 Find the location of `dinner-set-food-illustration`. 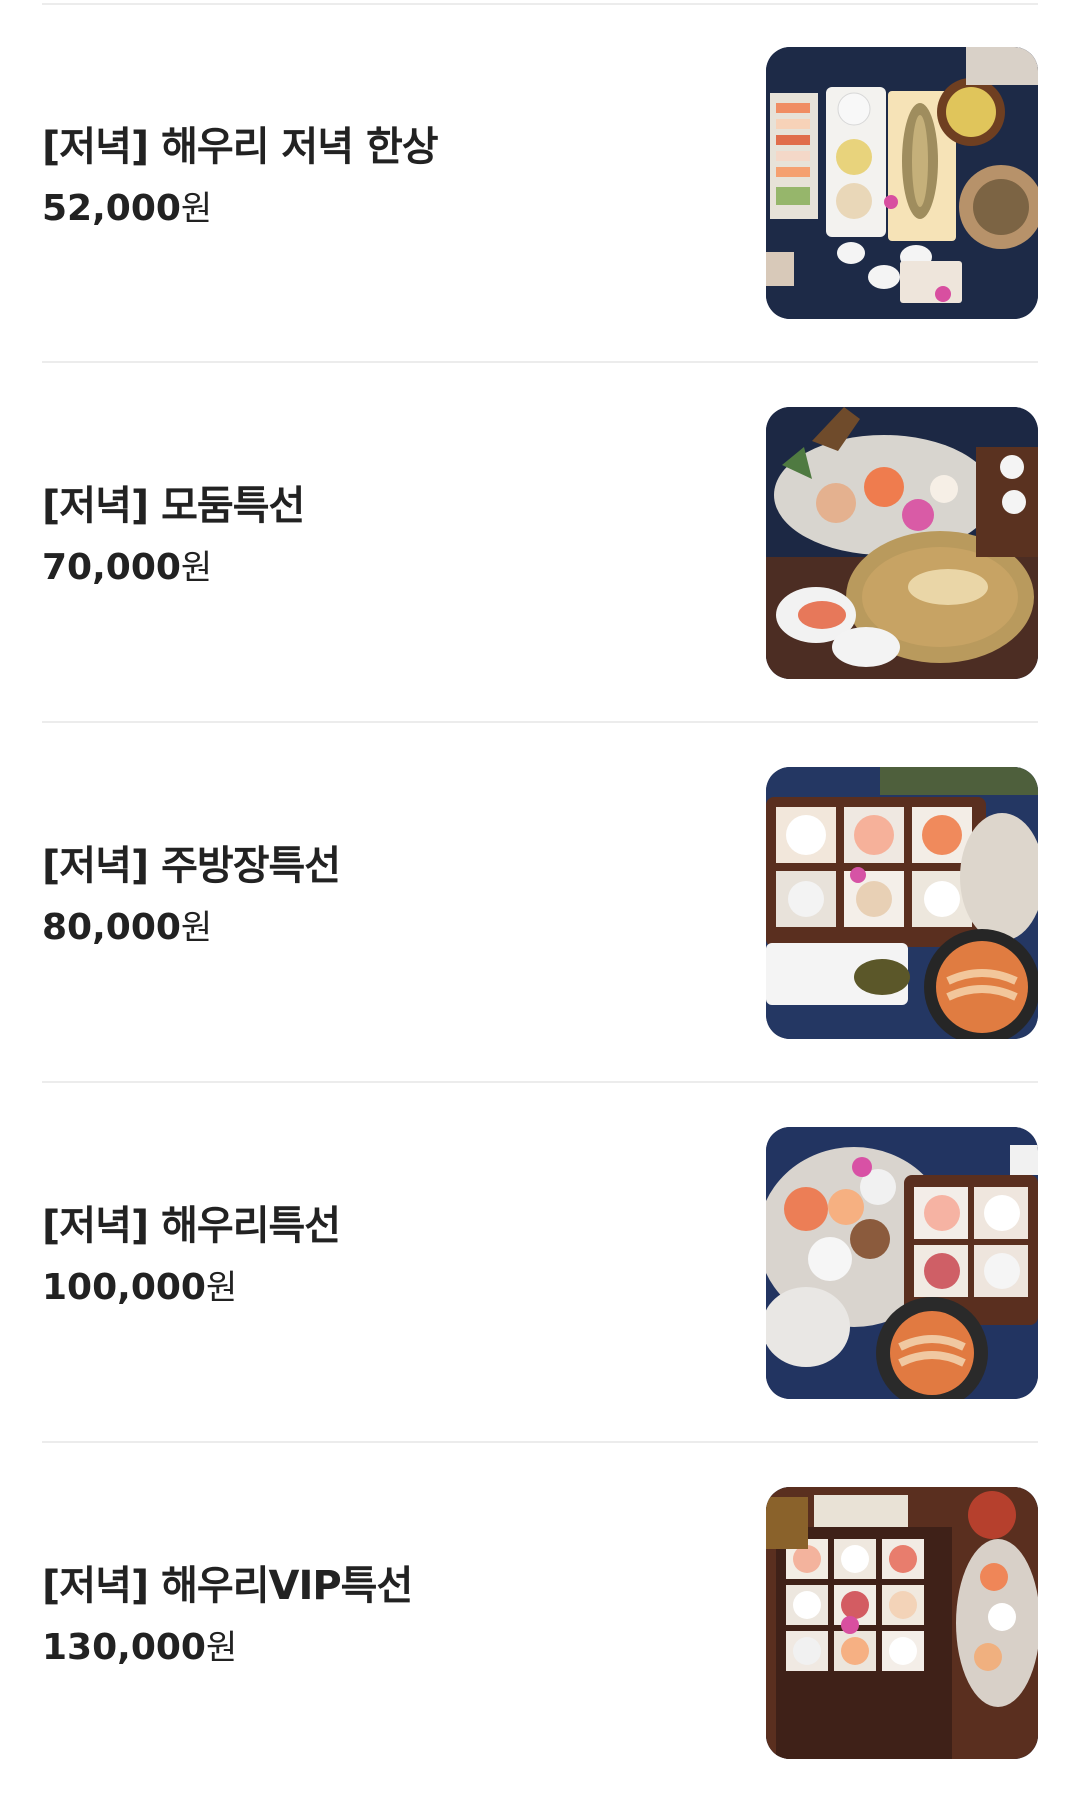

dinner-set-food-illustration is located at coordinates (902, 183).